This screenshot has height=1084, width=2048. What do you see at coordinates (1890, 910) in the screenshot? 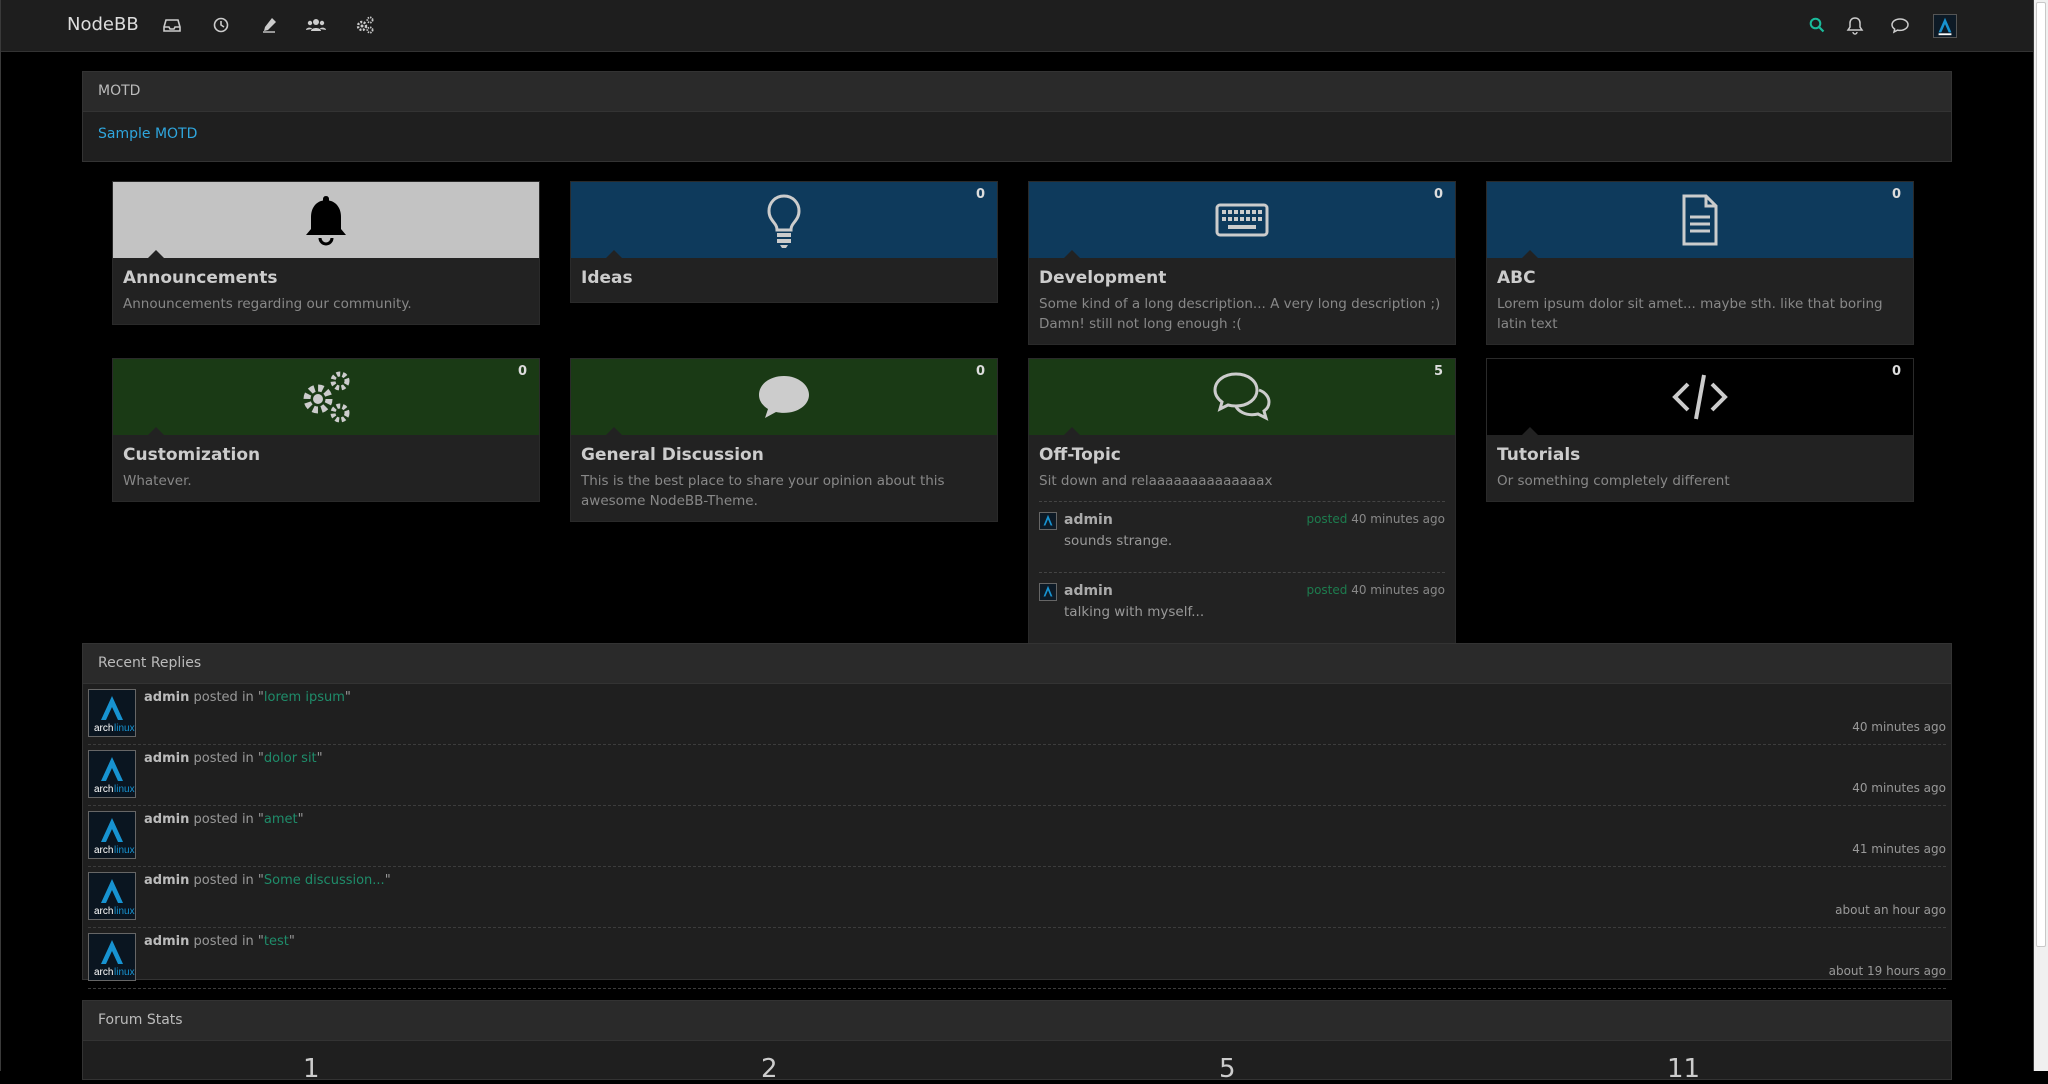
I see `reply-timestamp: about an hour ago` at bounding box center [1890, 910].